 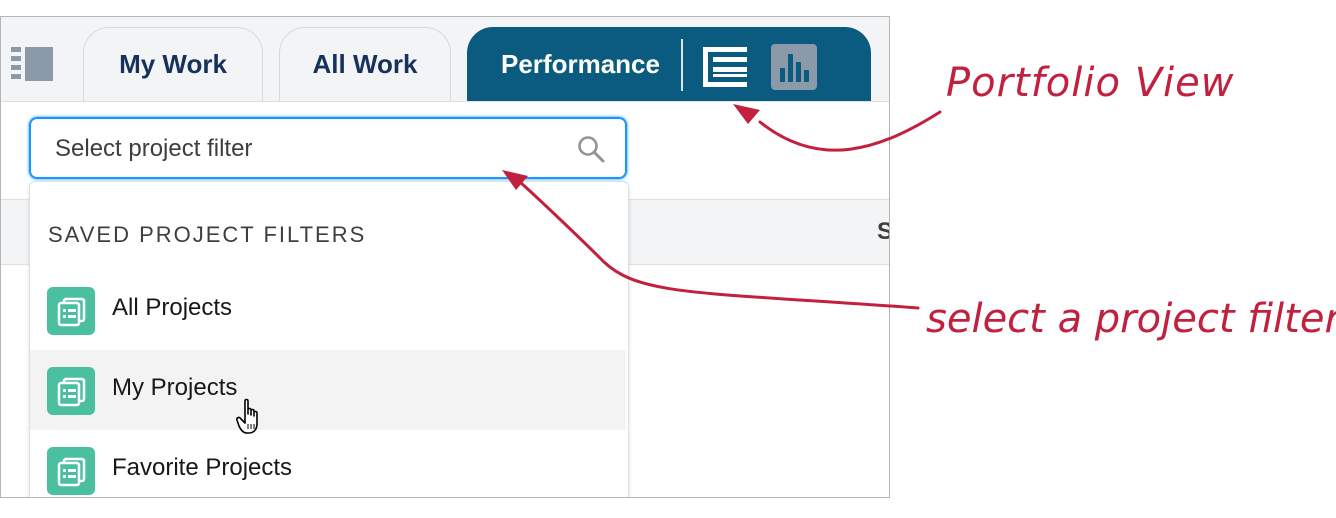 I want to click on annotation-portfolio-view: Portfolio View, so click(x=1090, y=83).